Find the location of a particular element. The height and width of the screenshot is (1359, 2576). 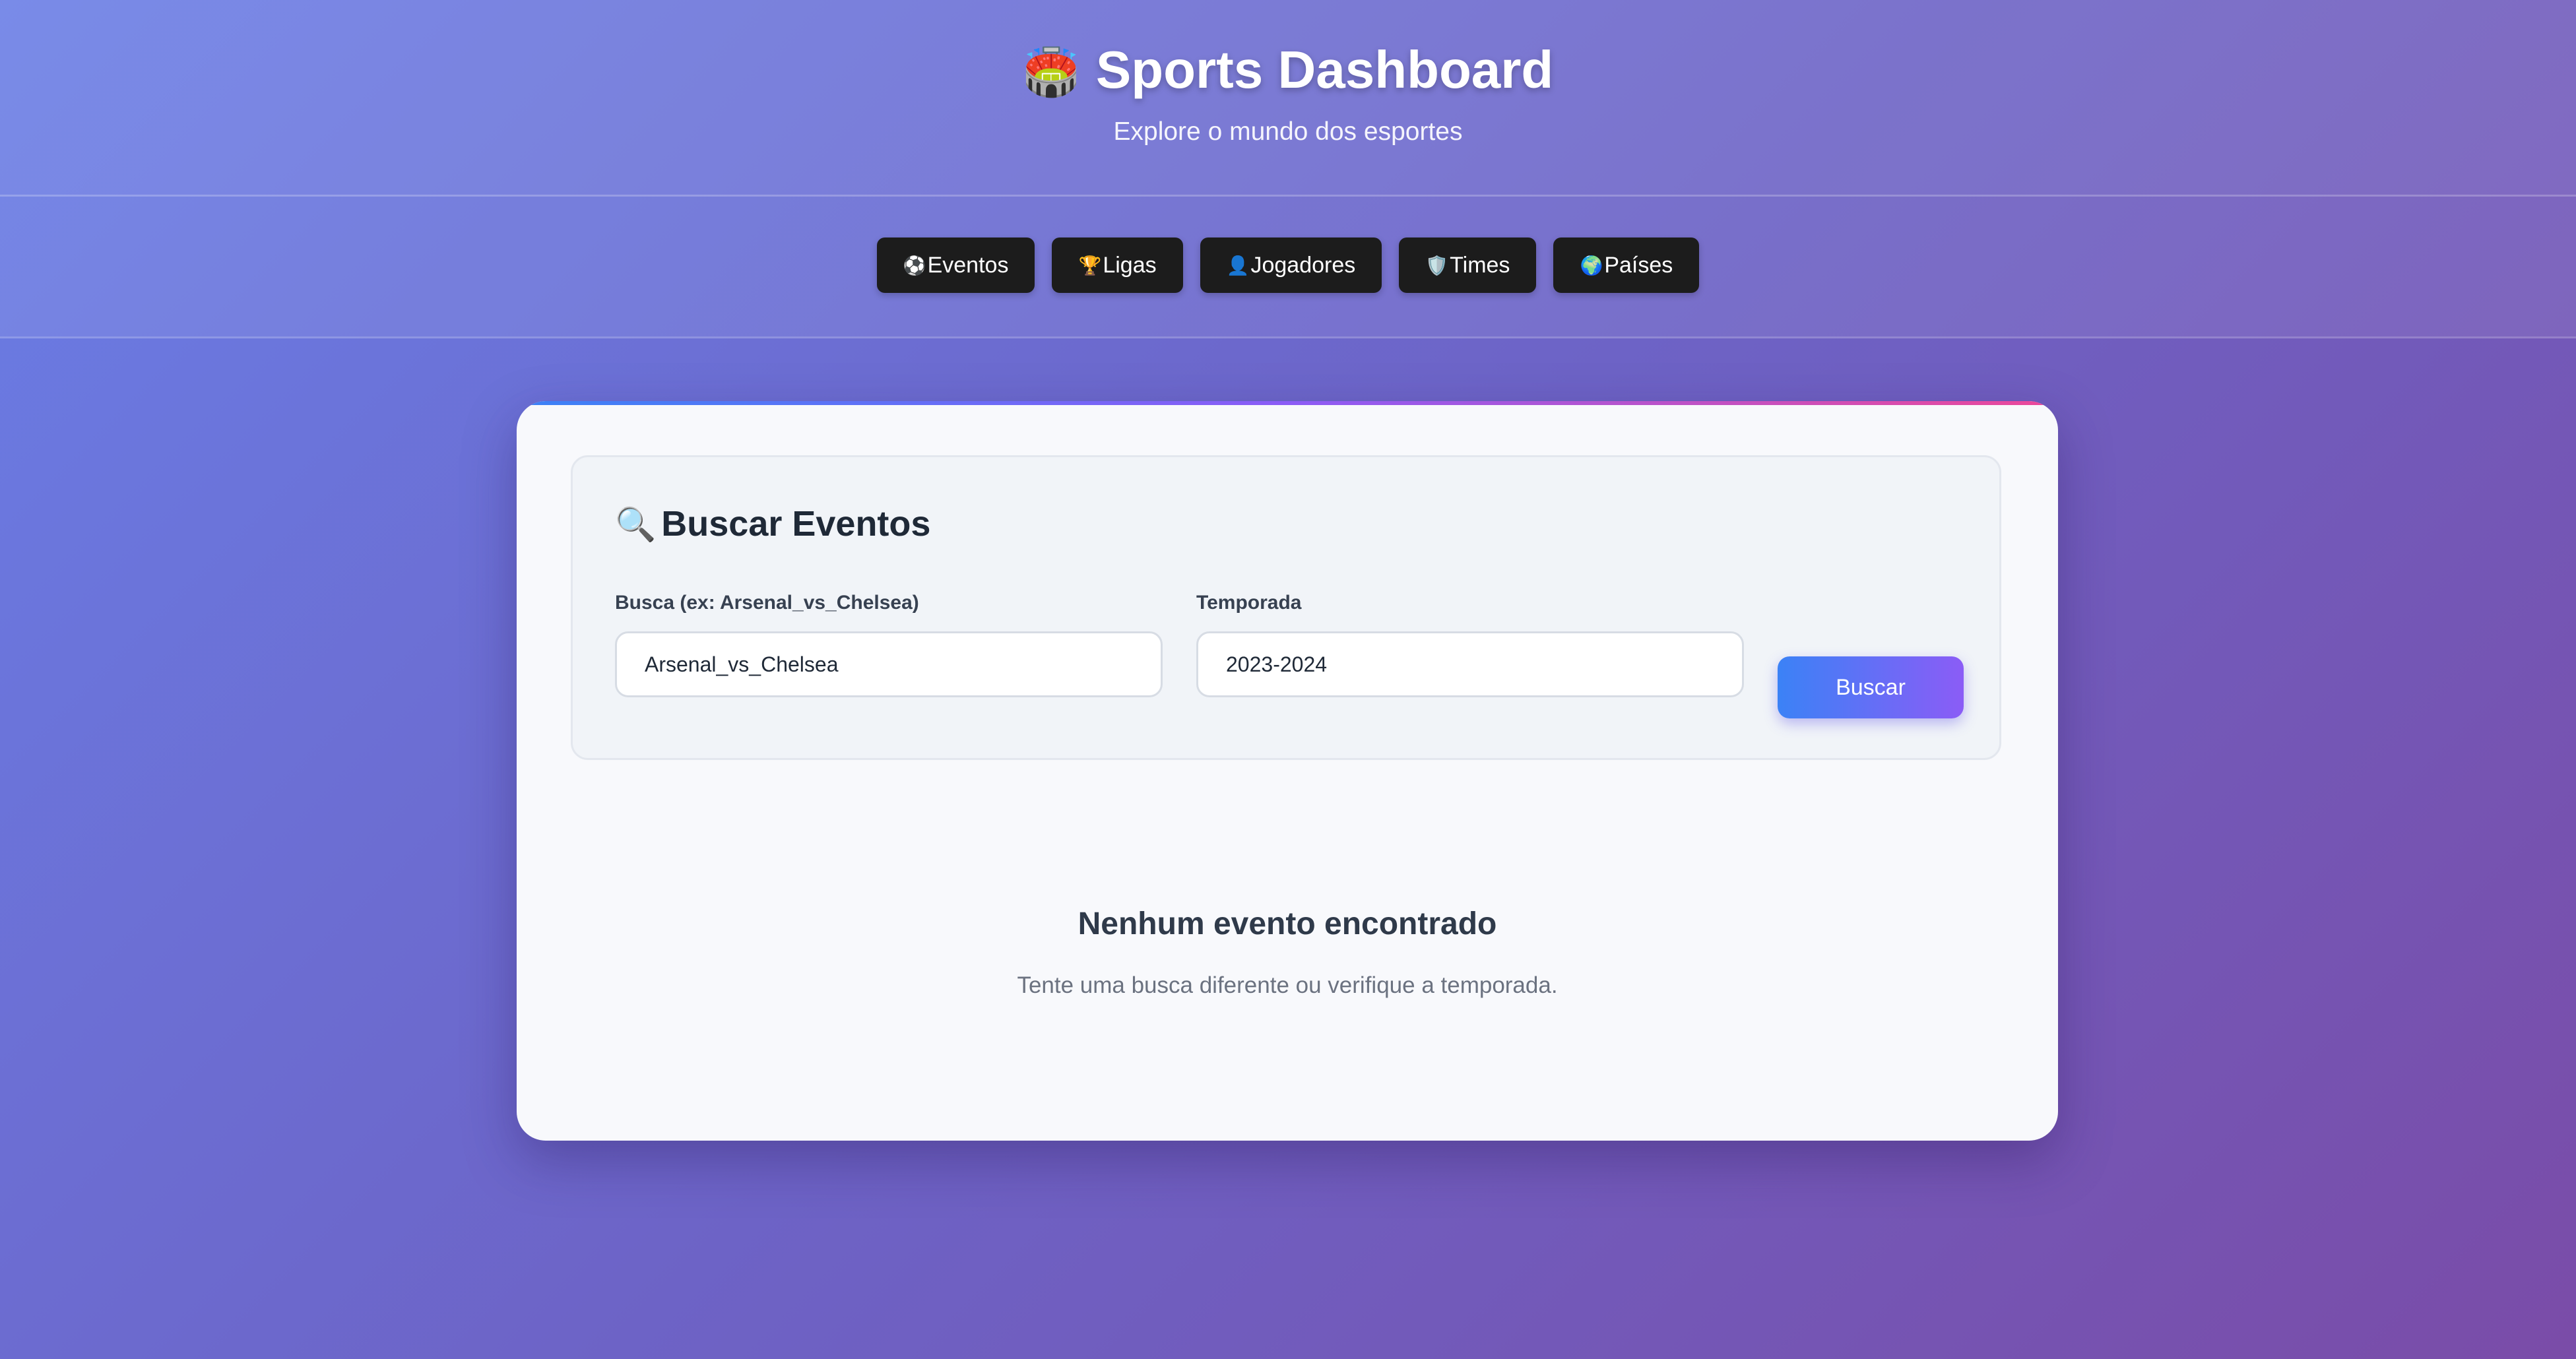

search-panel-title: 🔍 Buscar Eventos is located at coordinates (773, 523).